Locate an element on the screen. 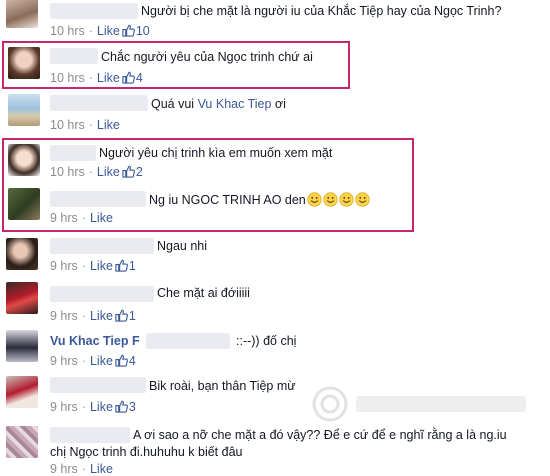 The image size is (550, 476). mention-link: Vu Khac Tiep is located at coordinates (235, 104).